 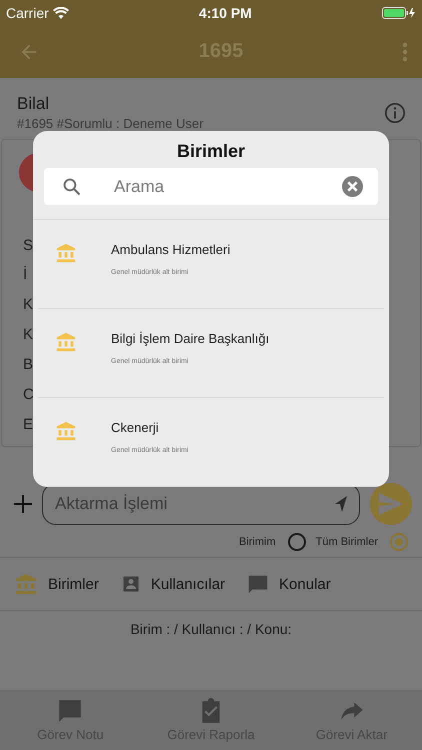 I want to click on wifi-icon, so click(x=60, y=12).